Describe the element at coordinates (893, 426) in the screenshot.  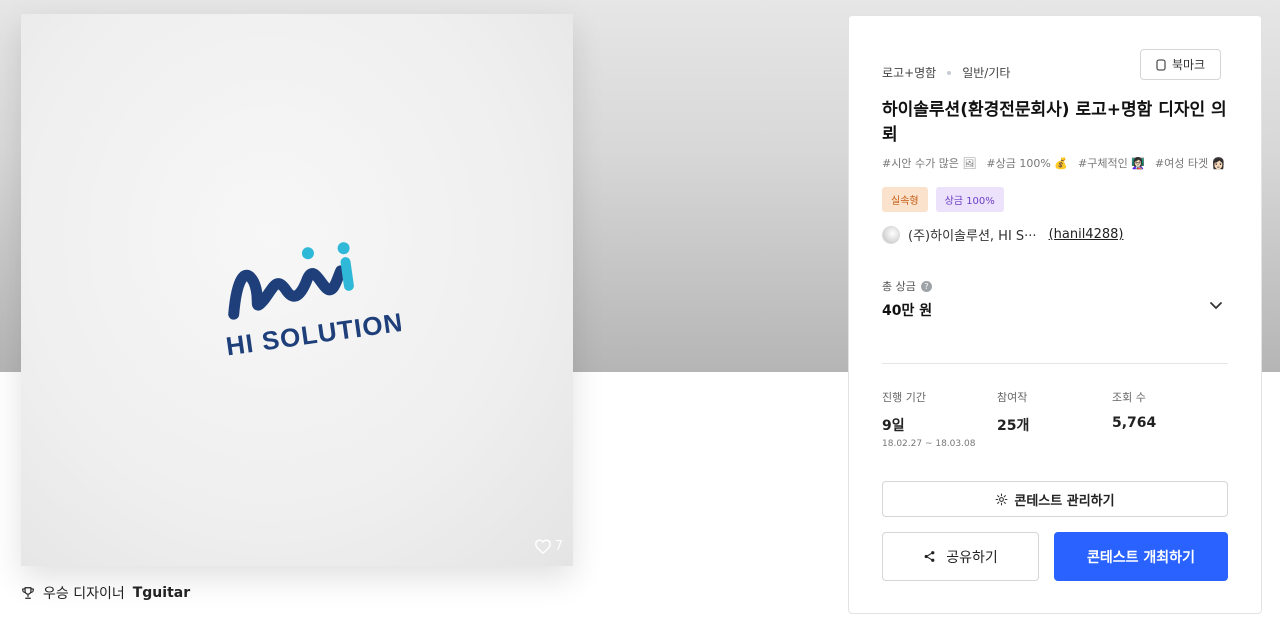
I see `stat-value: 9일` at that location.